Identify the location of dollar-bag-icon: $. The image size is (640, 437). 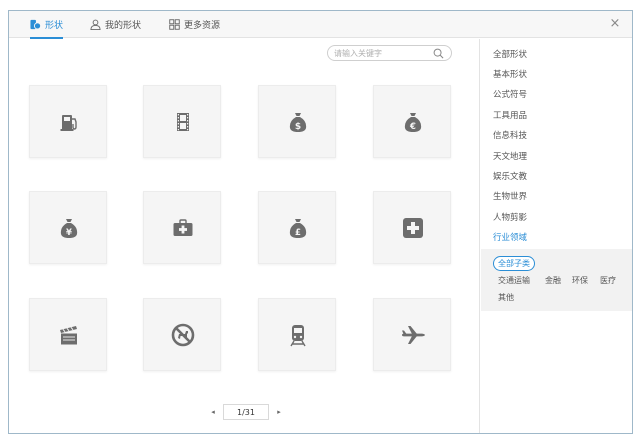
(298, 122).